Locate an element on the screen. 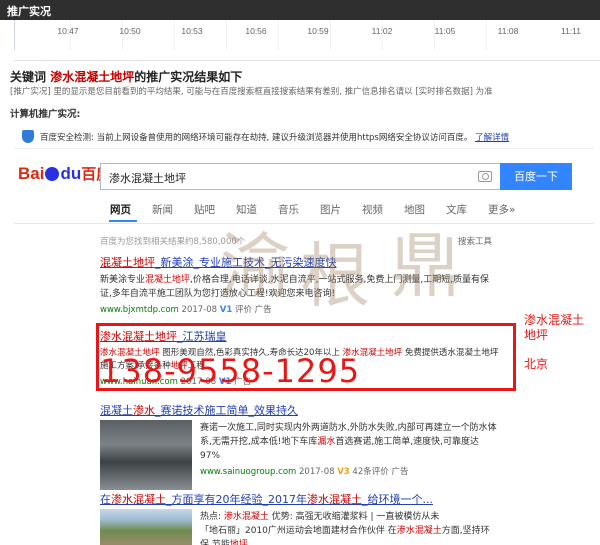 This screenshot has width=600, height=545. tab-zhidao: 知道 is located at coordinates (246, 209).